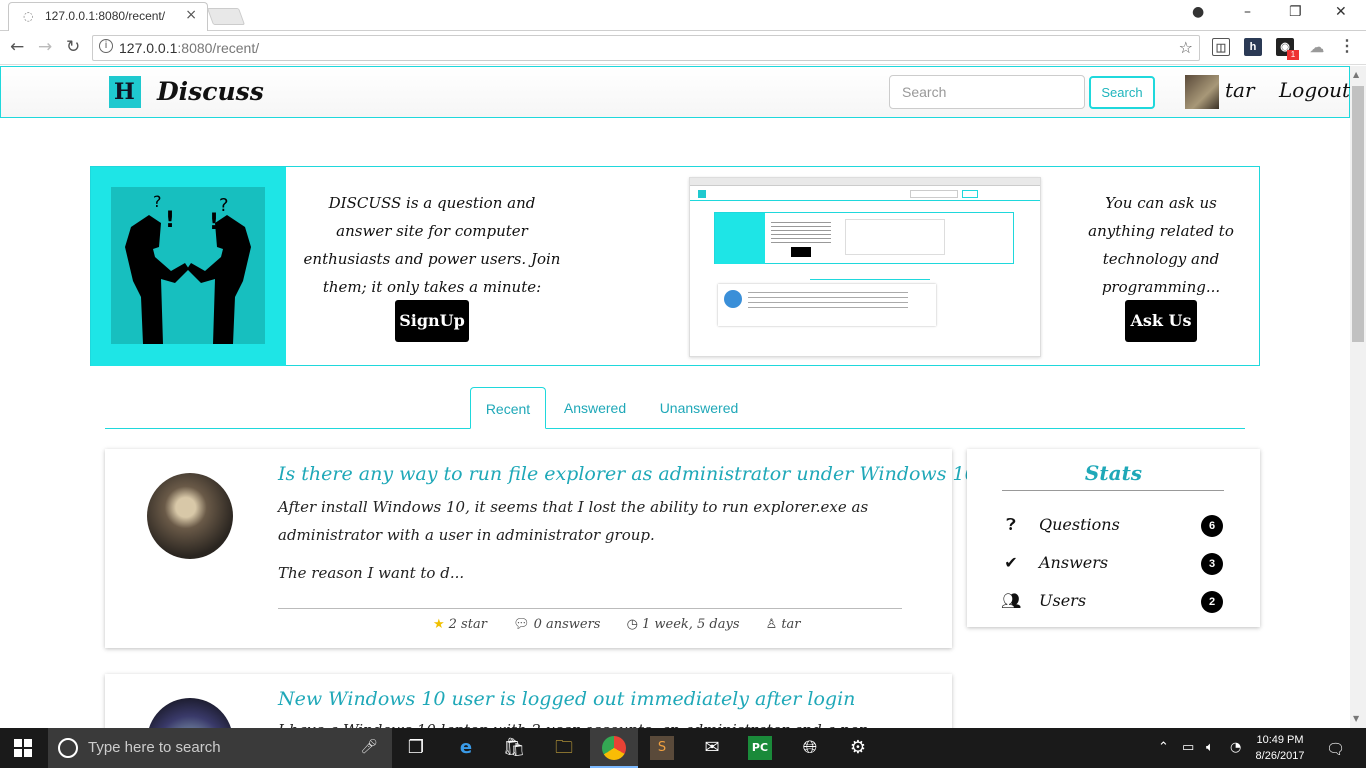 The height and width of the screenshot is (768, 1366). What do you see at coordinates (1198, 12) in the screenshot?
I see `profile-icon: ●` at bounding box center [1198, 12].